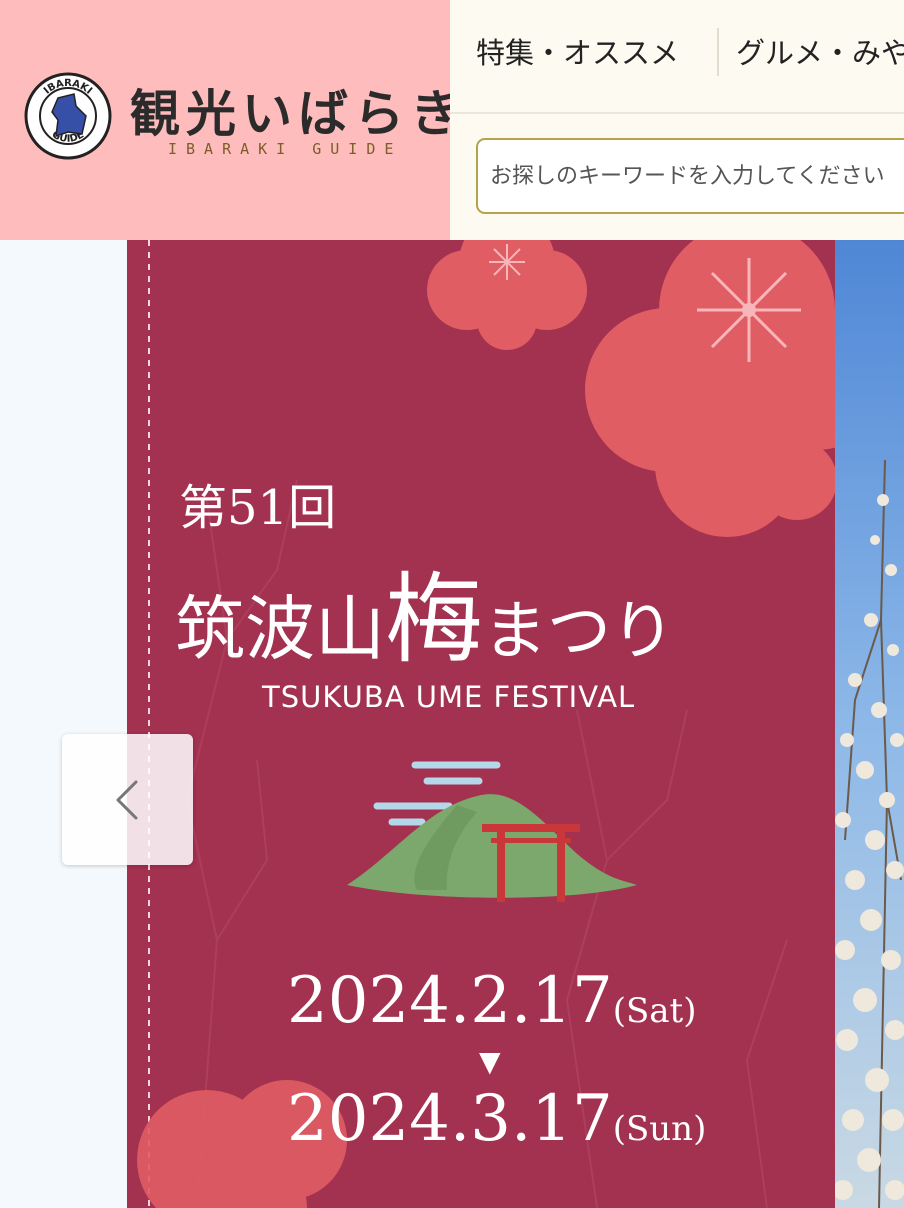 The height and width of the screenshot is (1208, 904). What do you see at coordinates (677, 120) in the screenshot?
I see `header-right: 特集・オススメ グルメ・みや` at bounding box center [677, 120].